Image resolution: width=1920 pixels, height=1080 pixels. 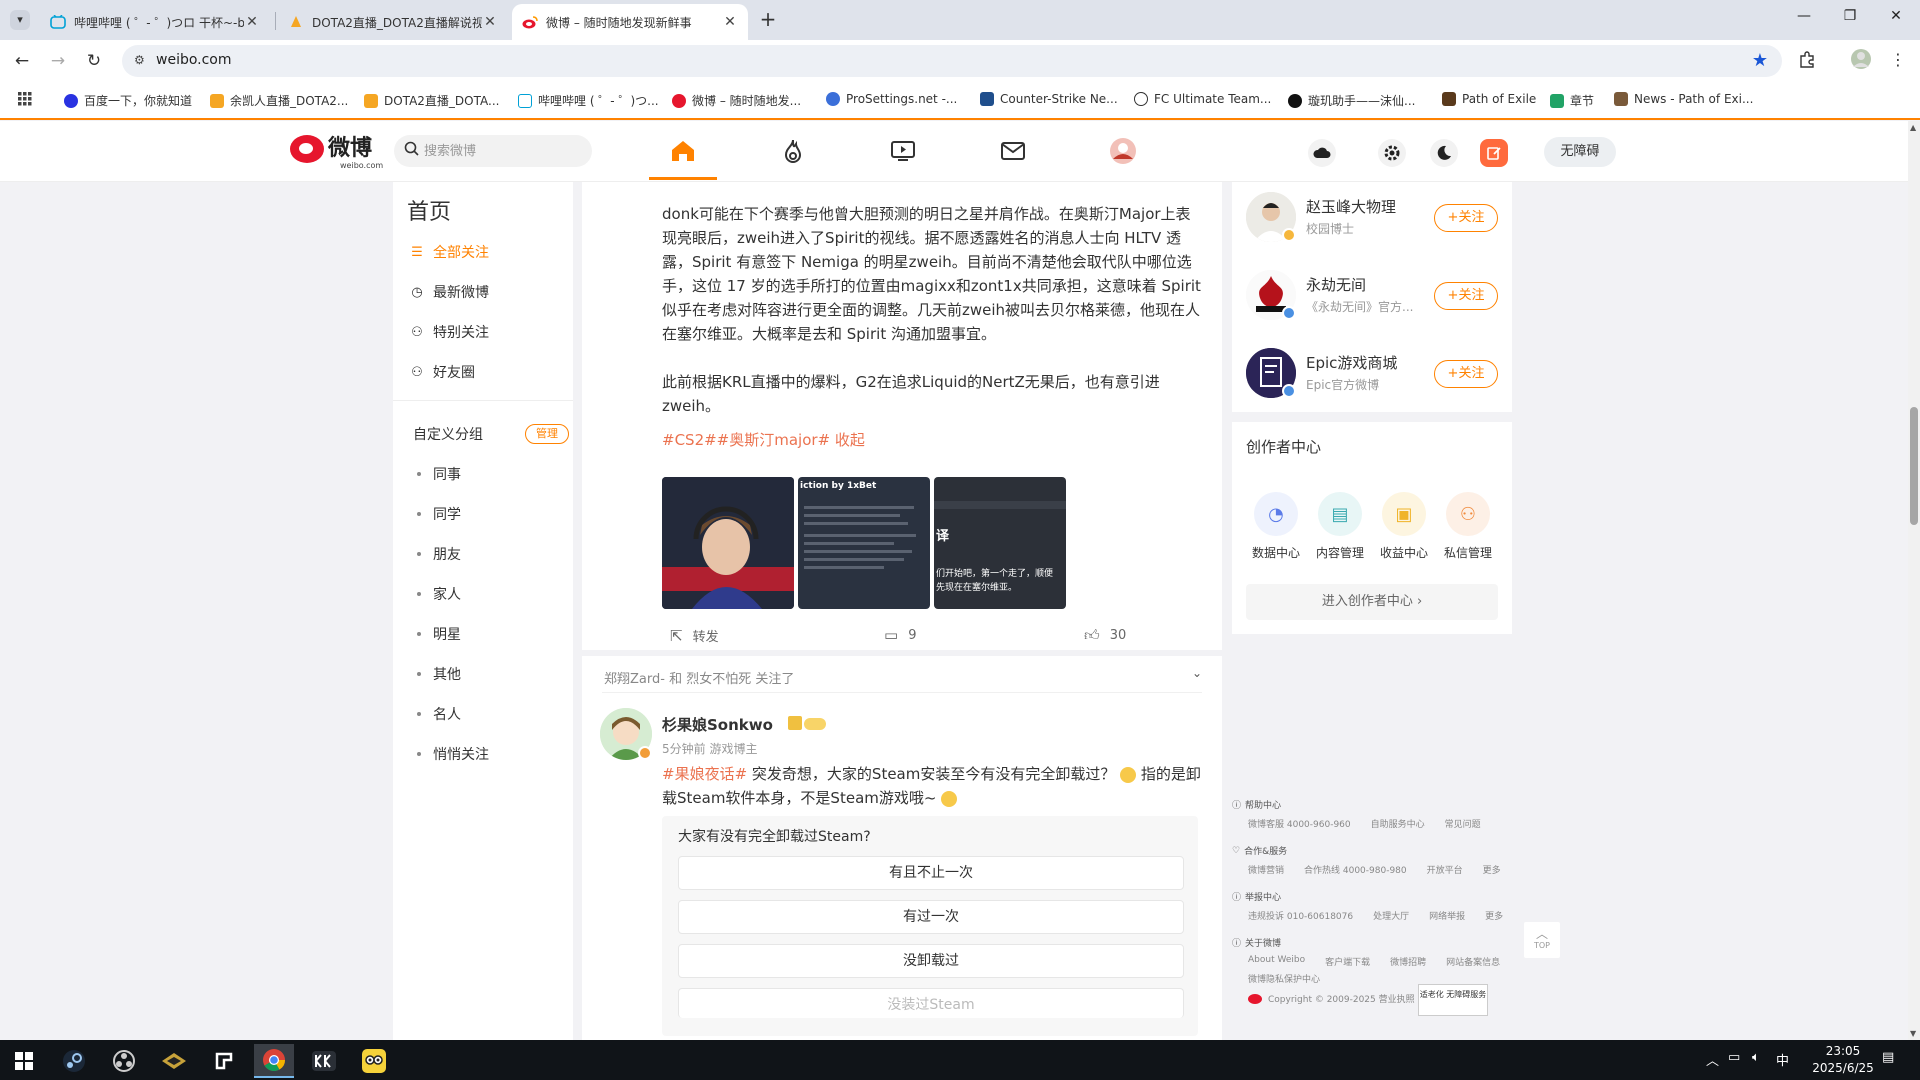 I want to click on kook-icon, so click(x=324, y=1061).